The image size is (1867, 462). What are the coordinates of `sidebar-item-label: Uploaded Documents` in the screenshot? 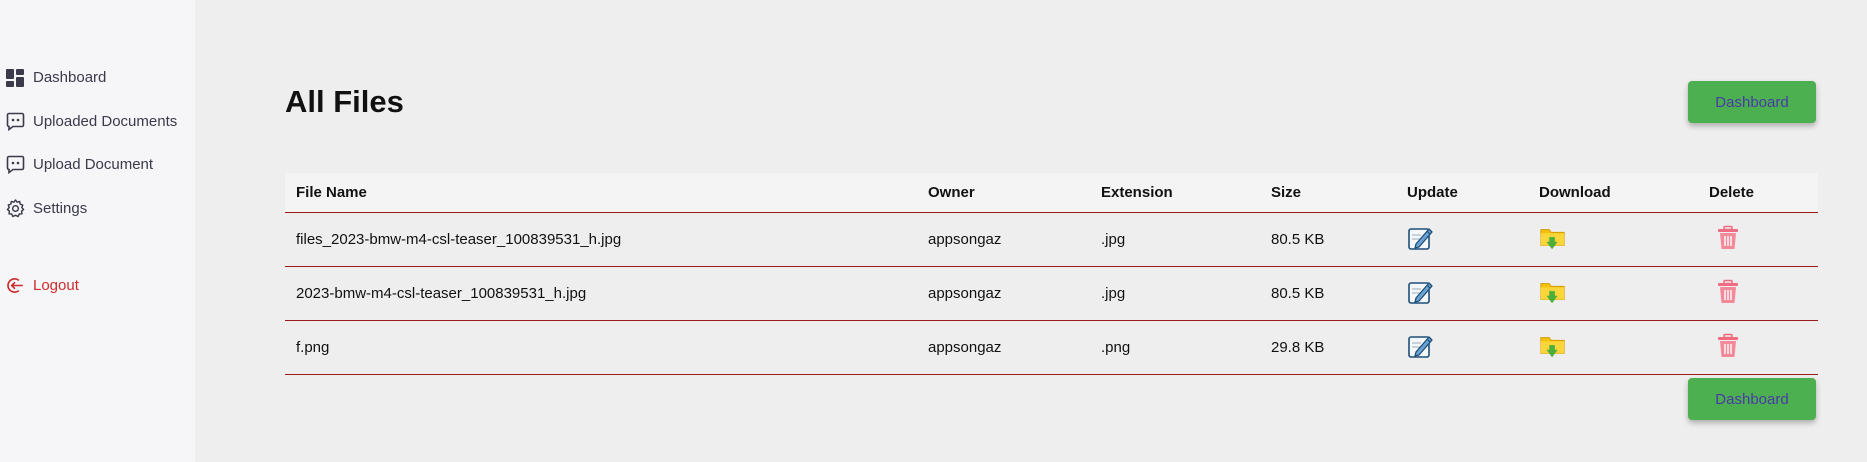 It's located at (105, 121).